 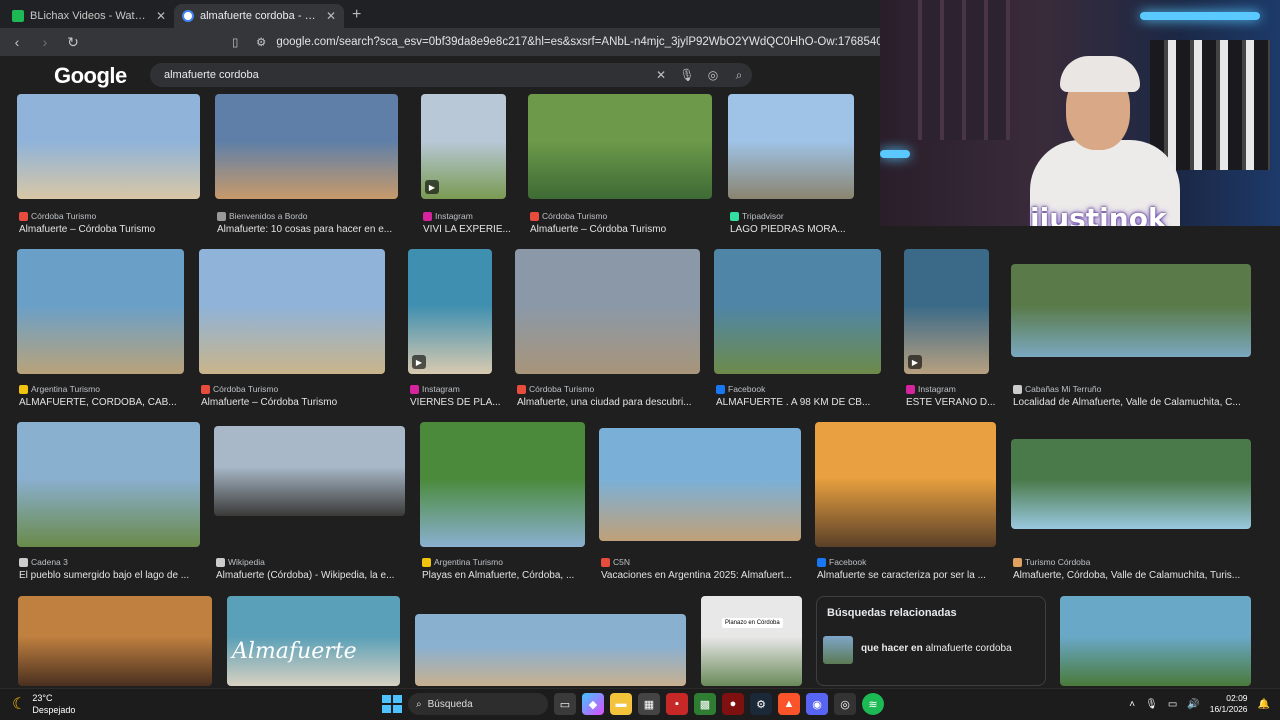 What do you see at coordinates (17, 42) in the screenshot?
I see `back-icon: ‹` at bounding box center [17, 42].